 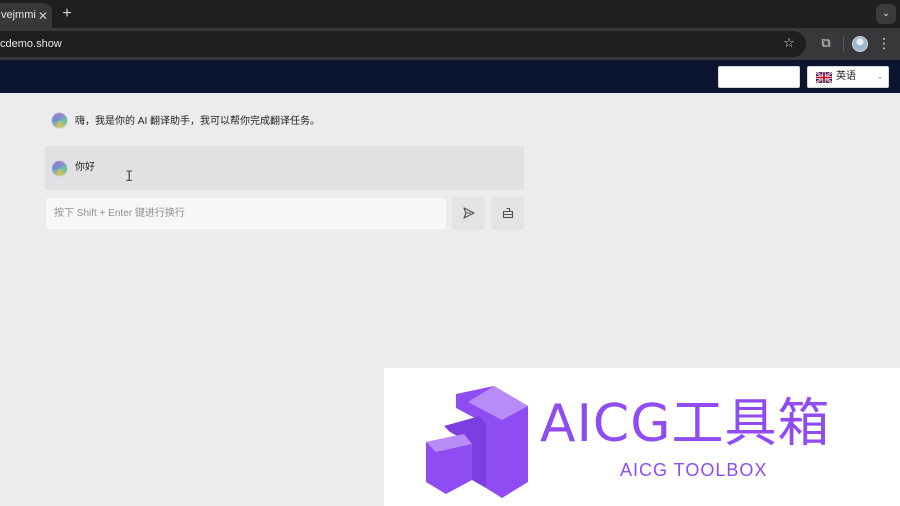 I want to click on browser-toolbar: cdemo.show ☆ ⧉ ⋮, so click(x=450, y=44).